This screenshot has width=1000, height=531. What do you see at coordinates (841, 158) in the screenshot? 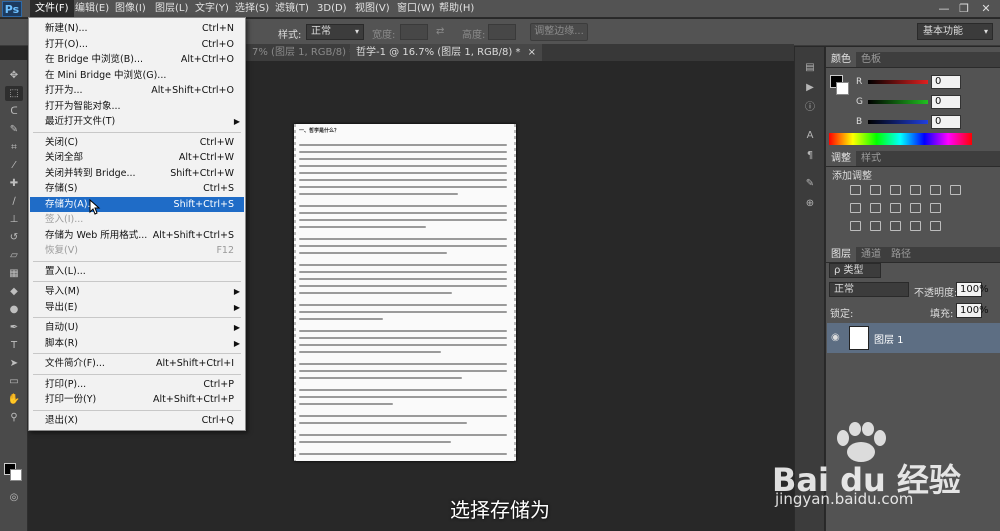
I see `tab-adjustments: 调整` at bounding box center [841, 158].